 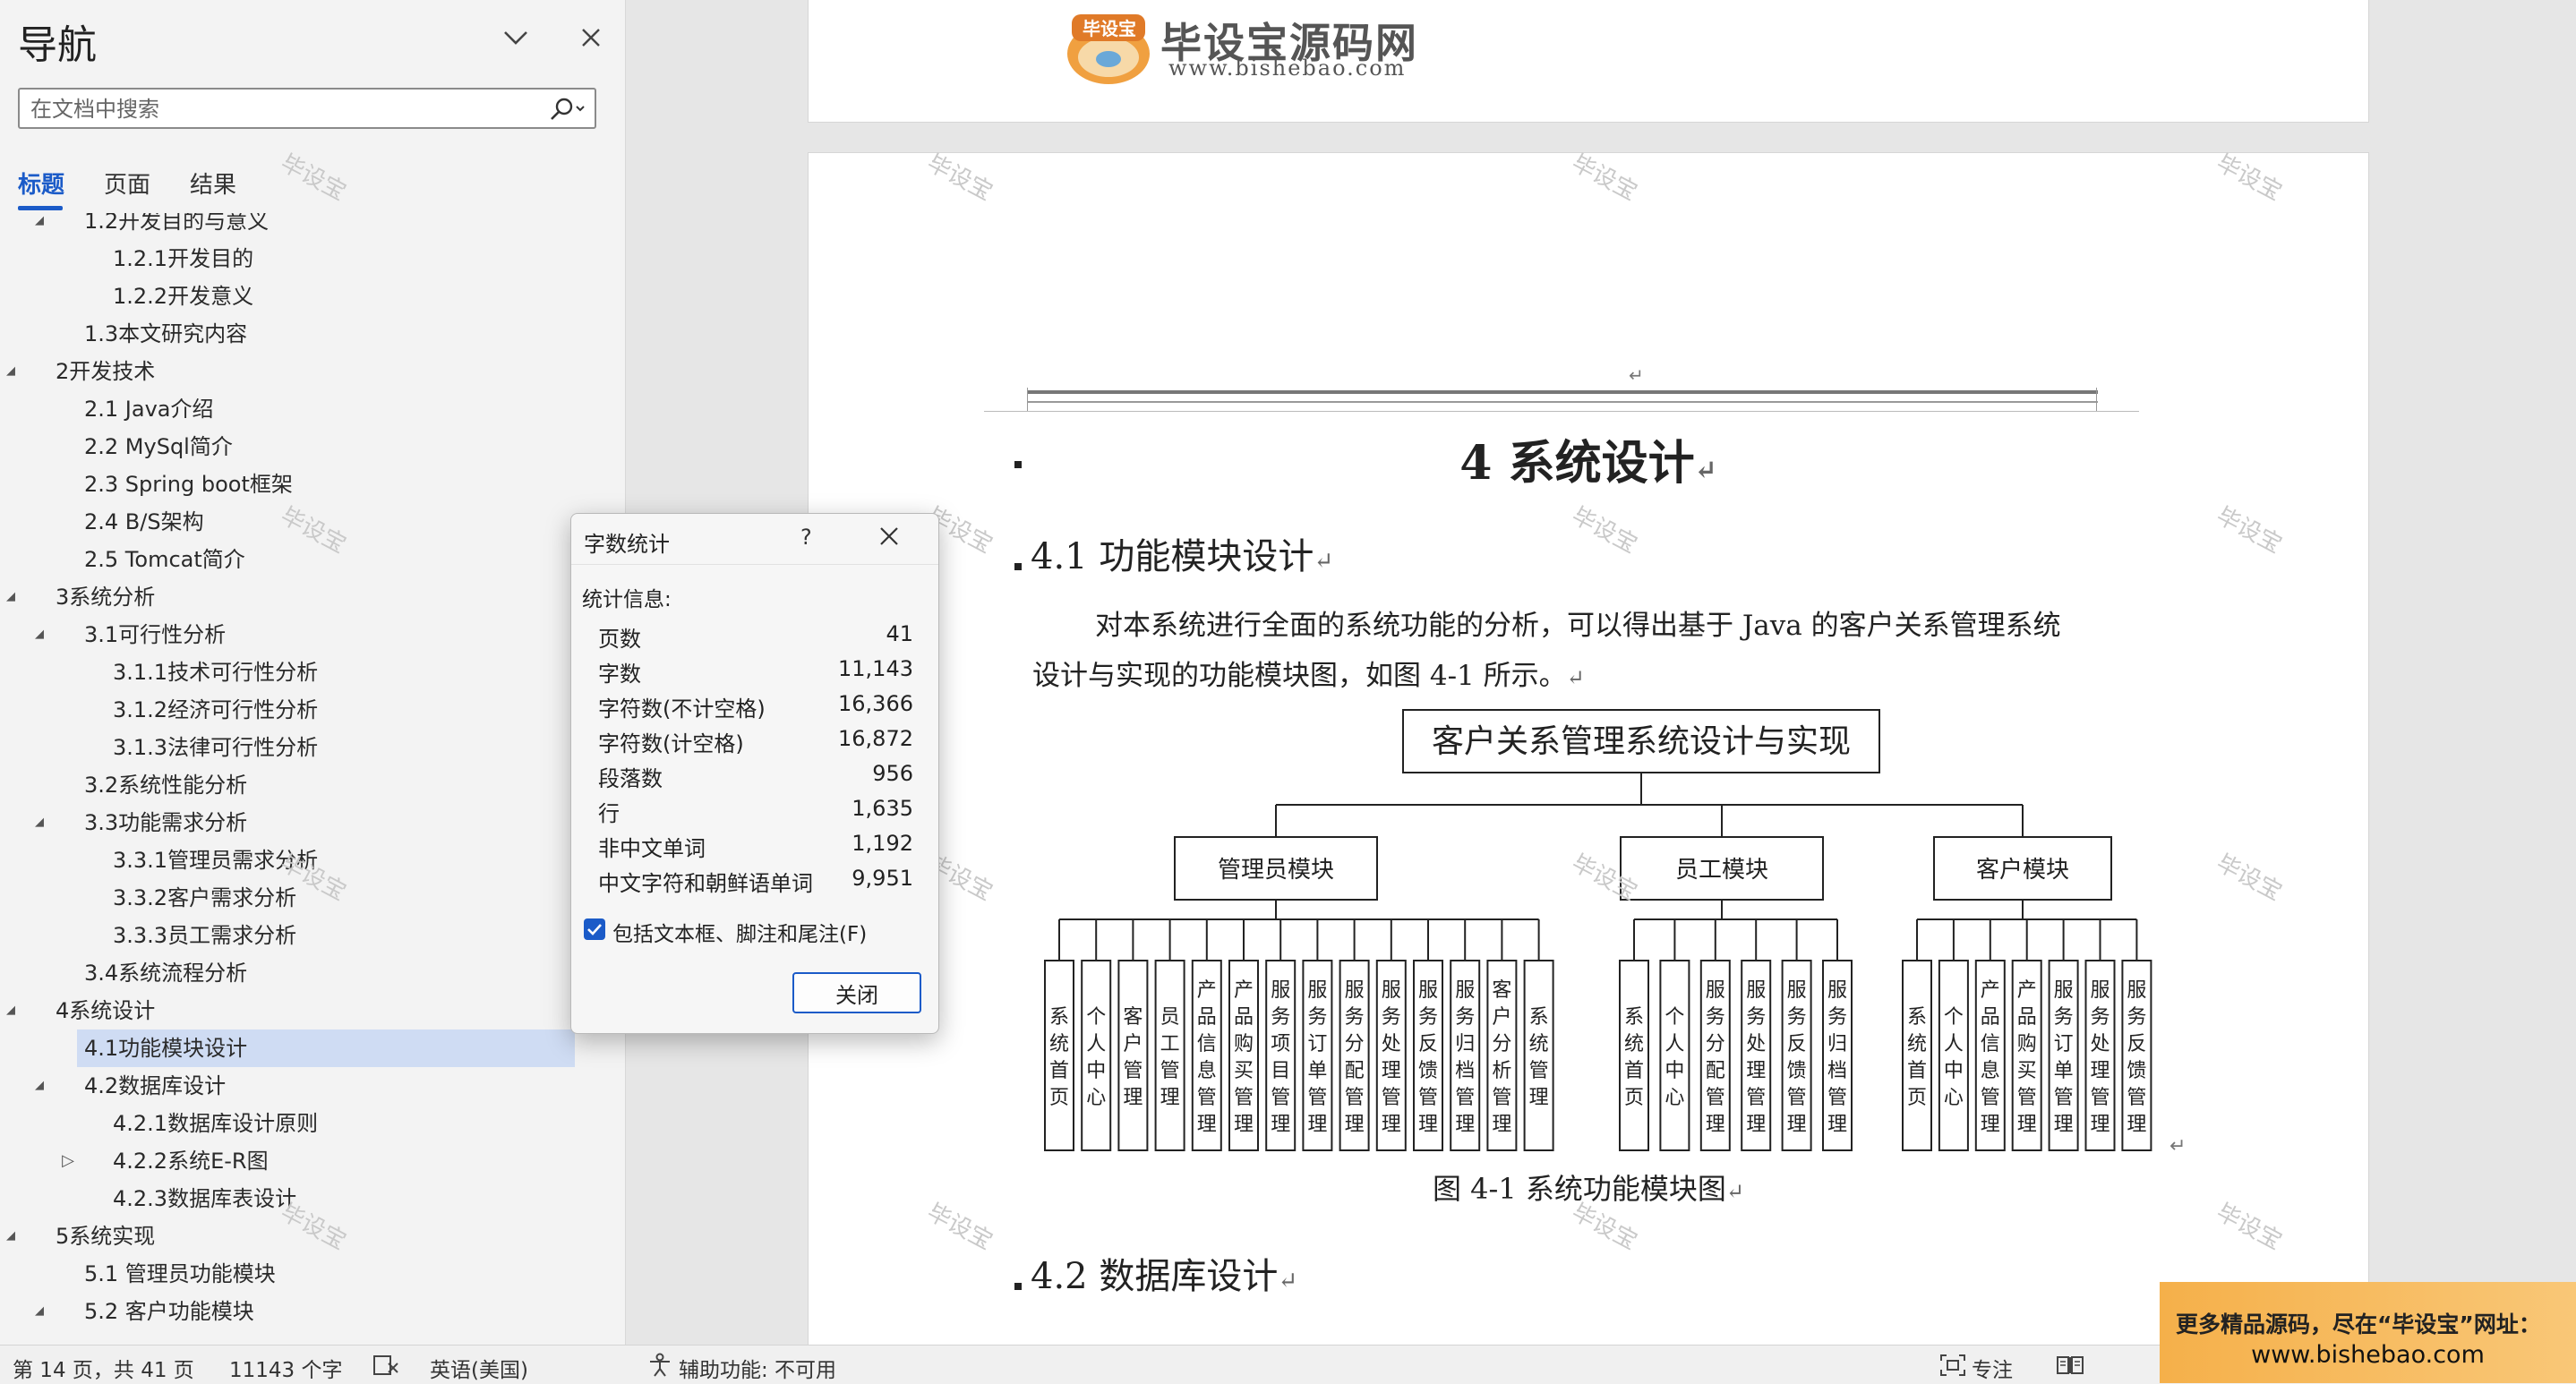 I want to click on status-focus: 专注, so click(x=1993, y=1368).